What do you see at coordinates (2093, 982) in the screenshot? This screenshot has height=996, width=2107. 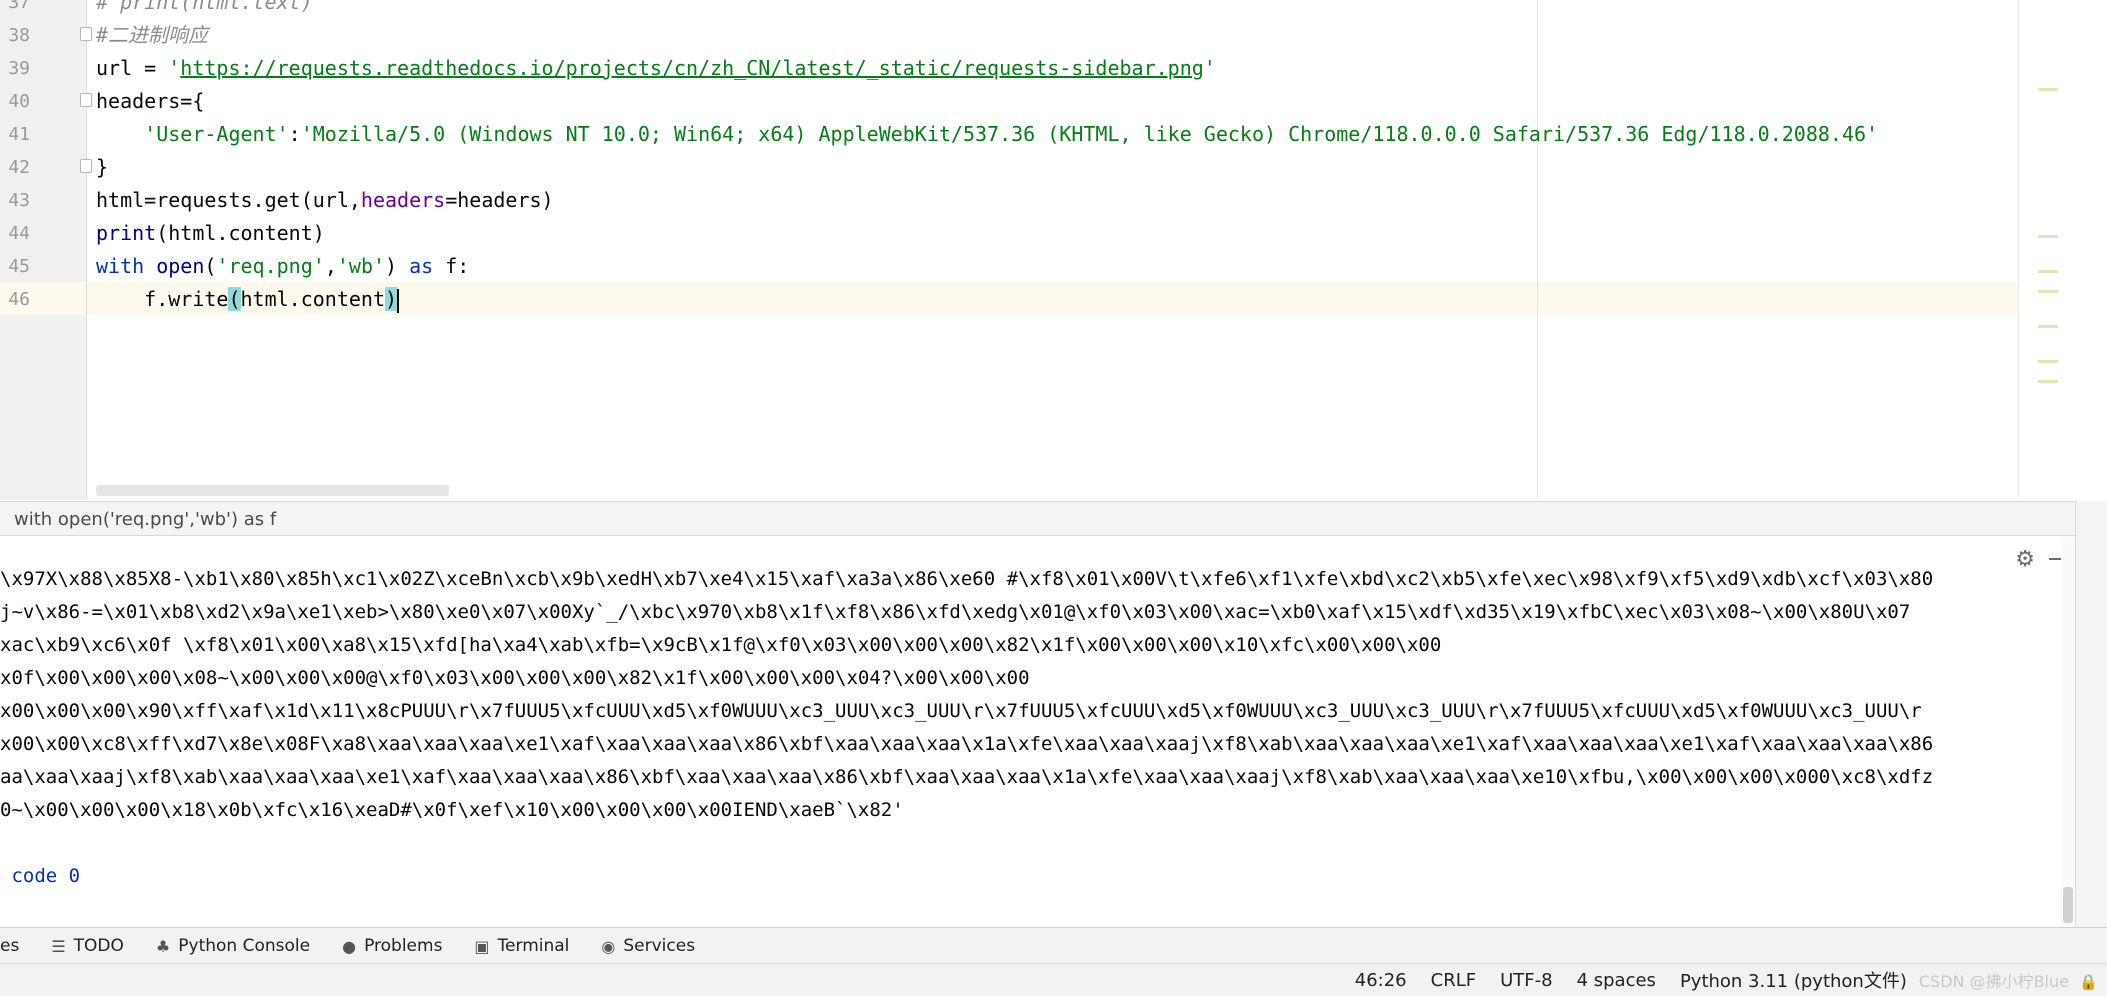 I see `lock-icon: 🔒` at bounding box center [2093, 982].